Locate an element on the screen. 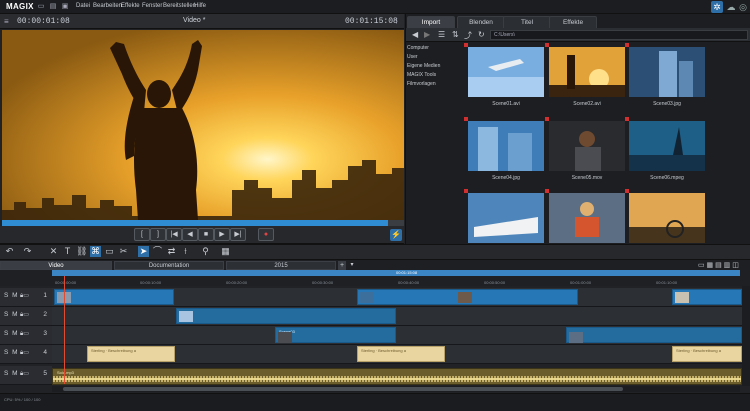 Image resolution: width=750 pixels, height=411 pixels. tree-item-filmvorlagen: Filmvorlagen is located at coordinates (421, 84).